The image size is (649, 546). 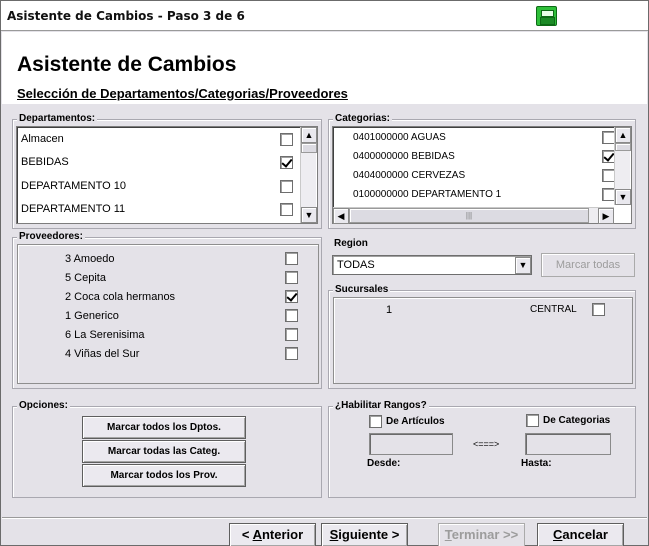 What do you see at coordinates (411, 444) in the screenshot?
I see `rango-desde-input` at bounding box center [411, 444].